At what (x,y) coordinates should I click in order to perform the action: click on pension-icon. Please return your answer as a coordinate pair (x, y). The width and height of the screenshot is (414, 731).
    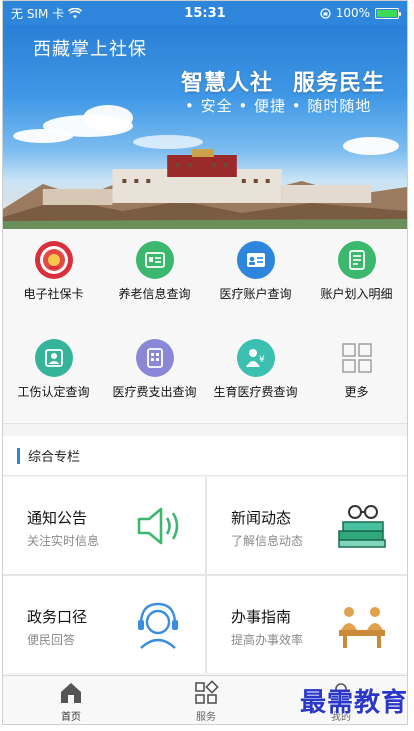
    Looking at the image, I should click on (154, 260).